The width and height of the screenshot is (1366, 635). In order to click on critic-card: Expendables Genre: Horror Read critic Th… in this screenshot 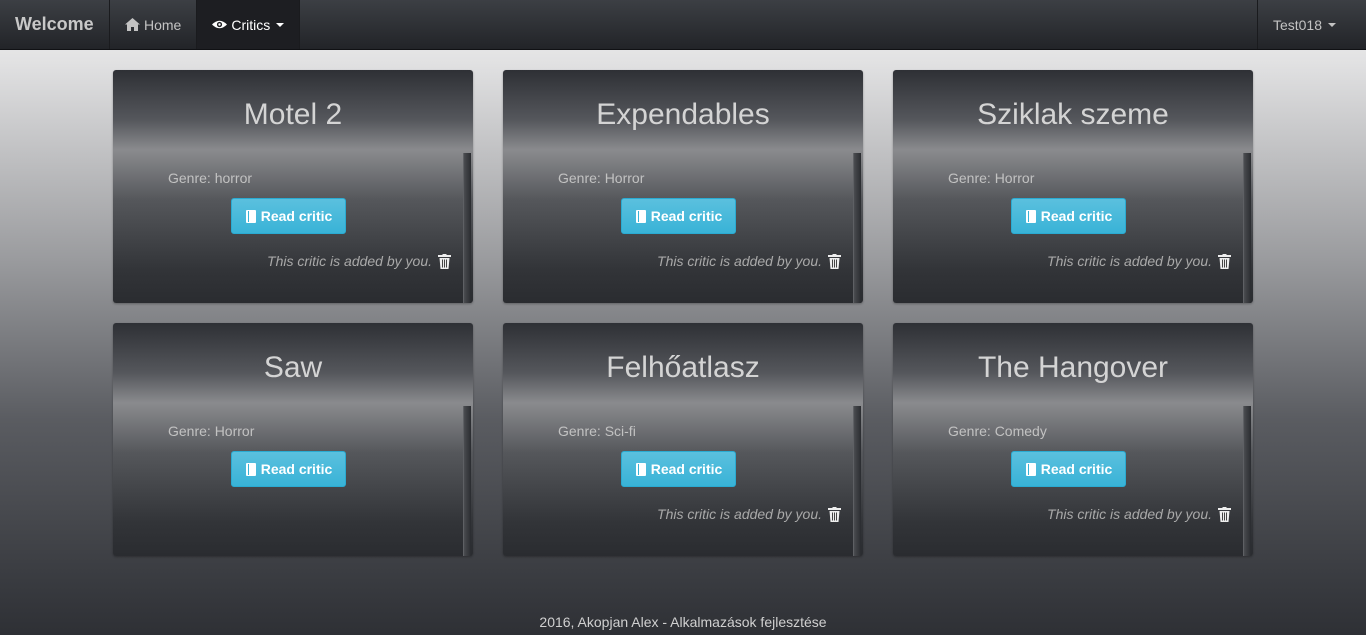, I will do `click(683, 186)`.